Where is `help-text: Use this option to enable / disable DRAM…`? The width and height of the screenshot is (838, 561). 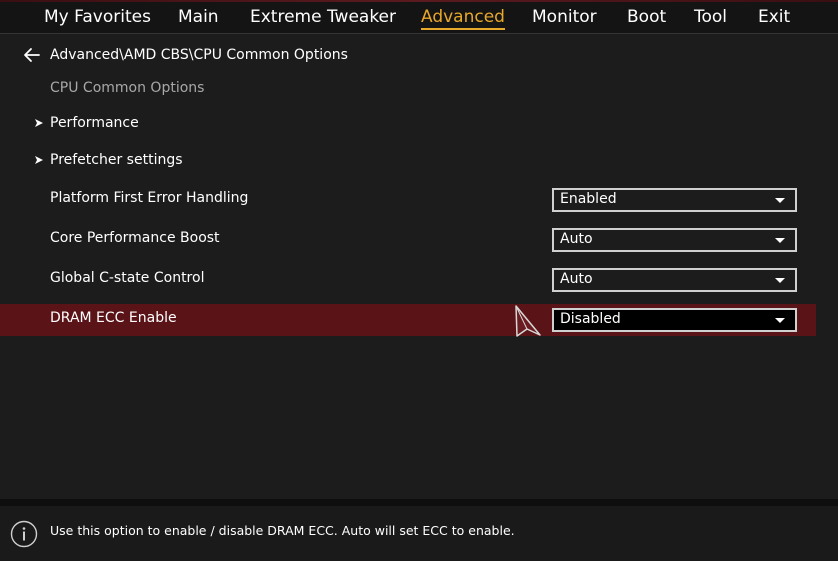 help-text: Use this option to enable / disable DRAM… is located at coordinates (282, 530).